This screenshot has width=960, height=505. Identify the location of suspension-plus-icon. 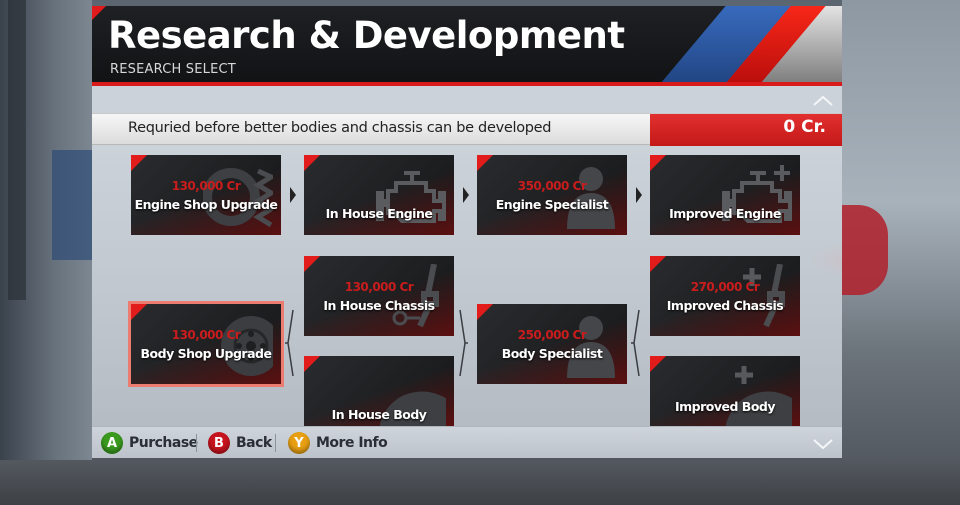
(764, 296).